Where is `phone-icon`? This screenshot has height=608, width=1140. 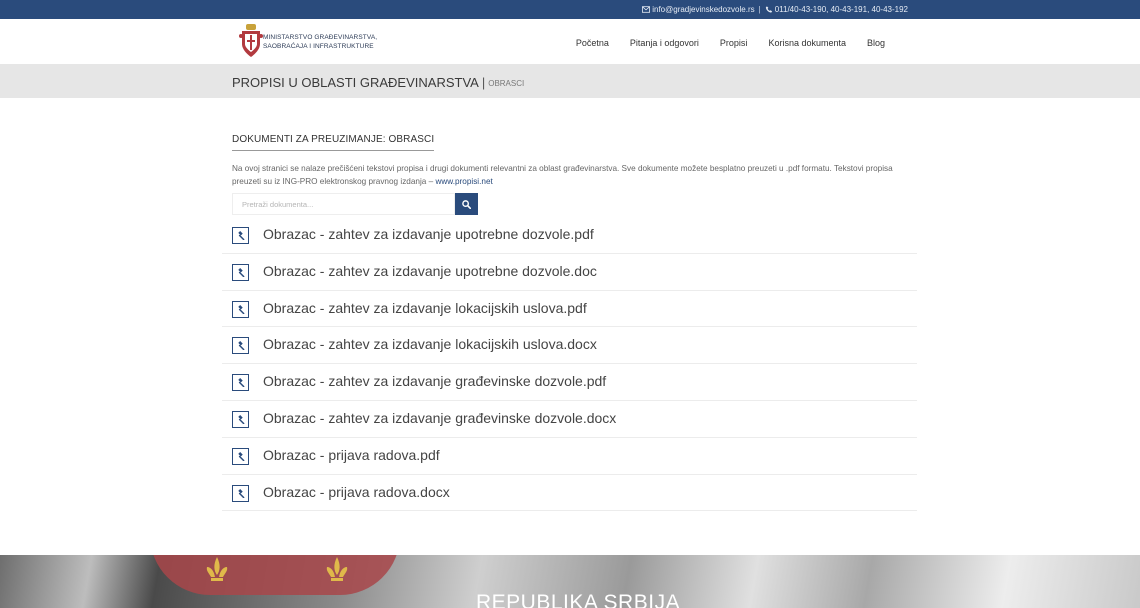 phone-icon is located at coordinates (768, 9).